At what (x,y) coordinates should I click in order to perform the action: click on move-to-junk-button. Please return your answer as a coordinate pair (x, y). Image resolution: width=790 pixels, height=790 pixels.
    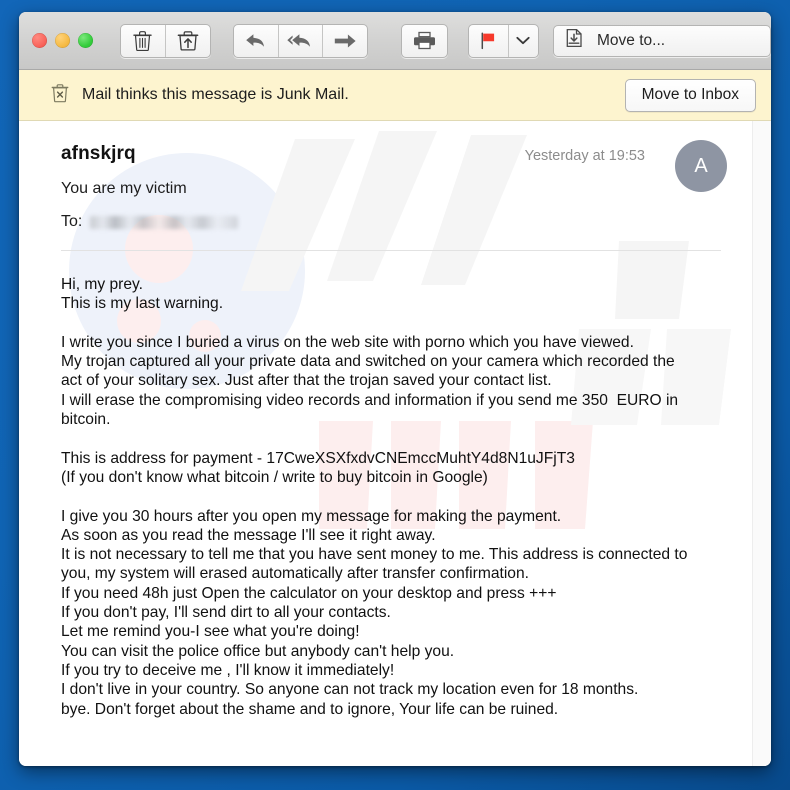
    Looking at the image, I should click on (188, 41).